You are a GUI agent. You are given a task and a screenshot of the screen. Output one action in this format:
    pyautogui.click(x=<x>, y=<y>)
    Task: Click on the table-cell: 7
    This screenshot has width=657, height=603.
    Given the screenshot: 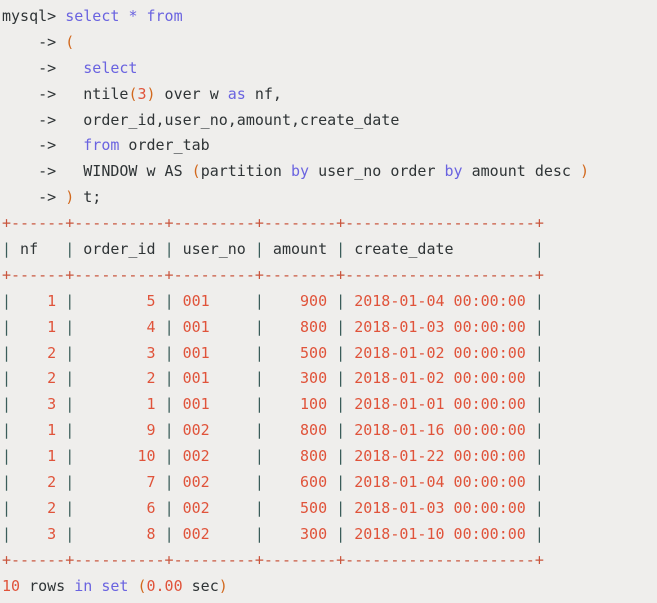 What is the action you would take?
    pyautogui.click(x=119, y=482)
    